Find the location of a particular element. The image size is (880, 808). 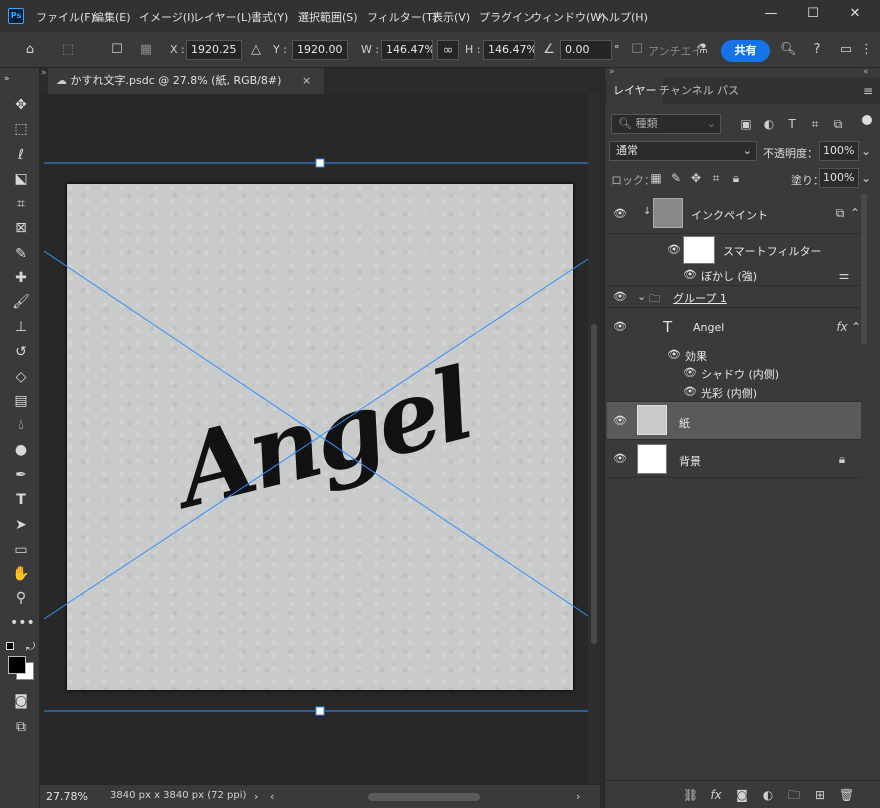

eraser-tool-icon: ◇ is located at coordinates (21, 377).